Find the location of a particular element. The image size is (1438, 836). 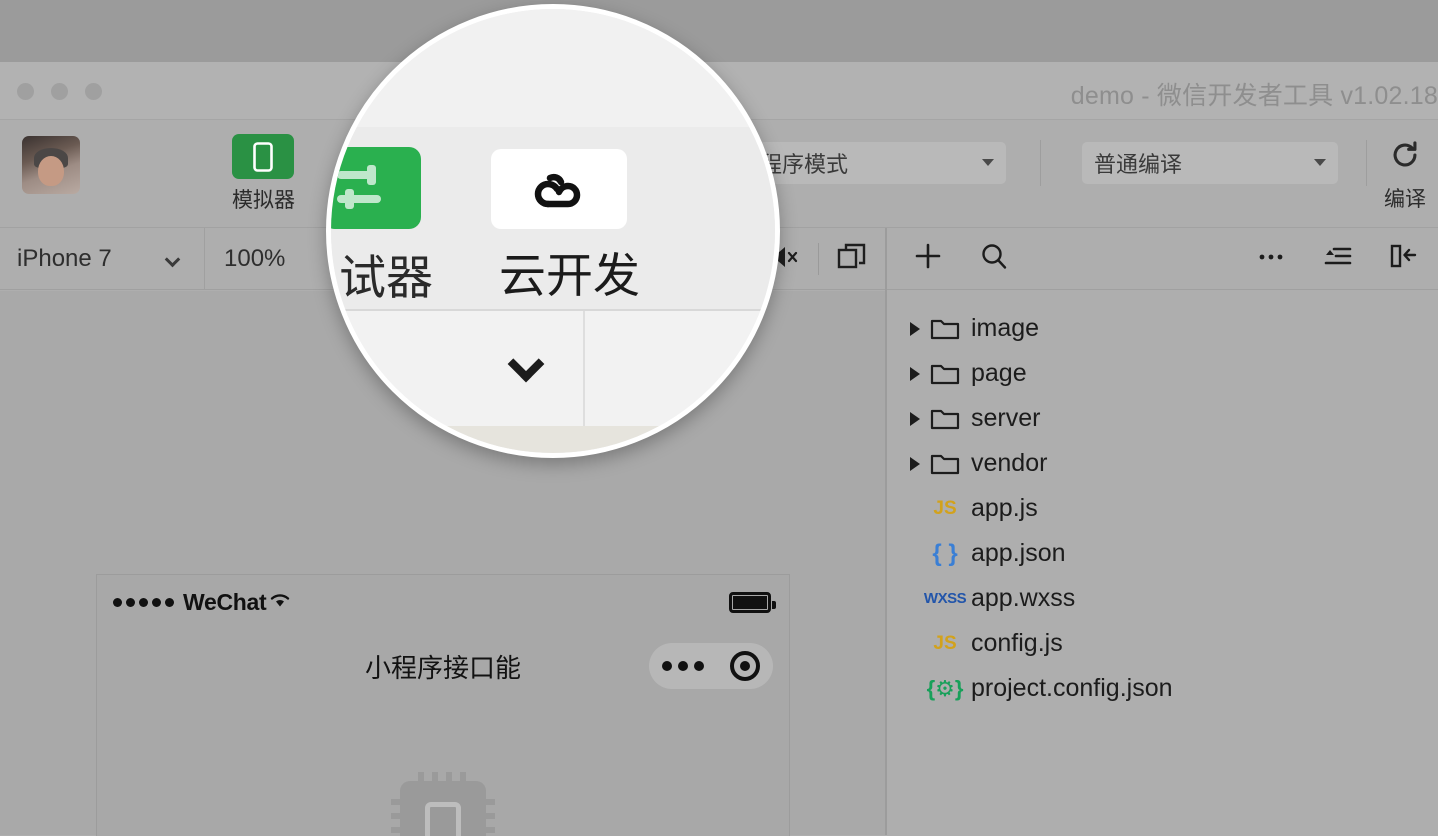

avatar-face is located at coordinates (51, 171).